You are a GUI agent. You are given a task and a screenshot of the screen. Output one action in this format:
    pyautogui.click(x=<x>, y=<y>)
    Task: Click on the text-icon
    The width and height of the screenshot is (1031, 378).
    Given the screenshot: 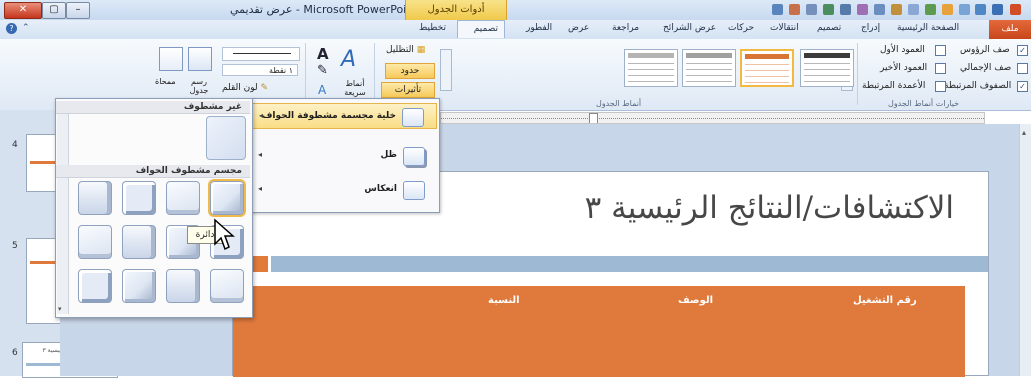 What is the action you would take?
    pyautogui.click(x=862, y=9)
    